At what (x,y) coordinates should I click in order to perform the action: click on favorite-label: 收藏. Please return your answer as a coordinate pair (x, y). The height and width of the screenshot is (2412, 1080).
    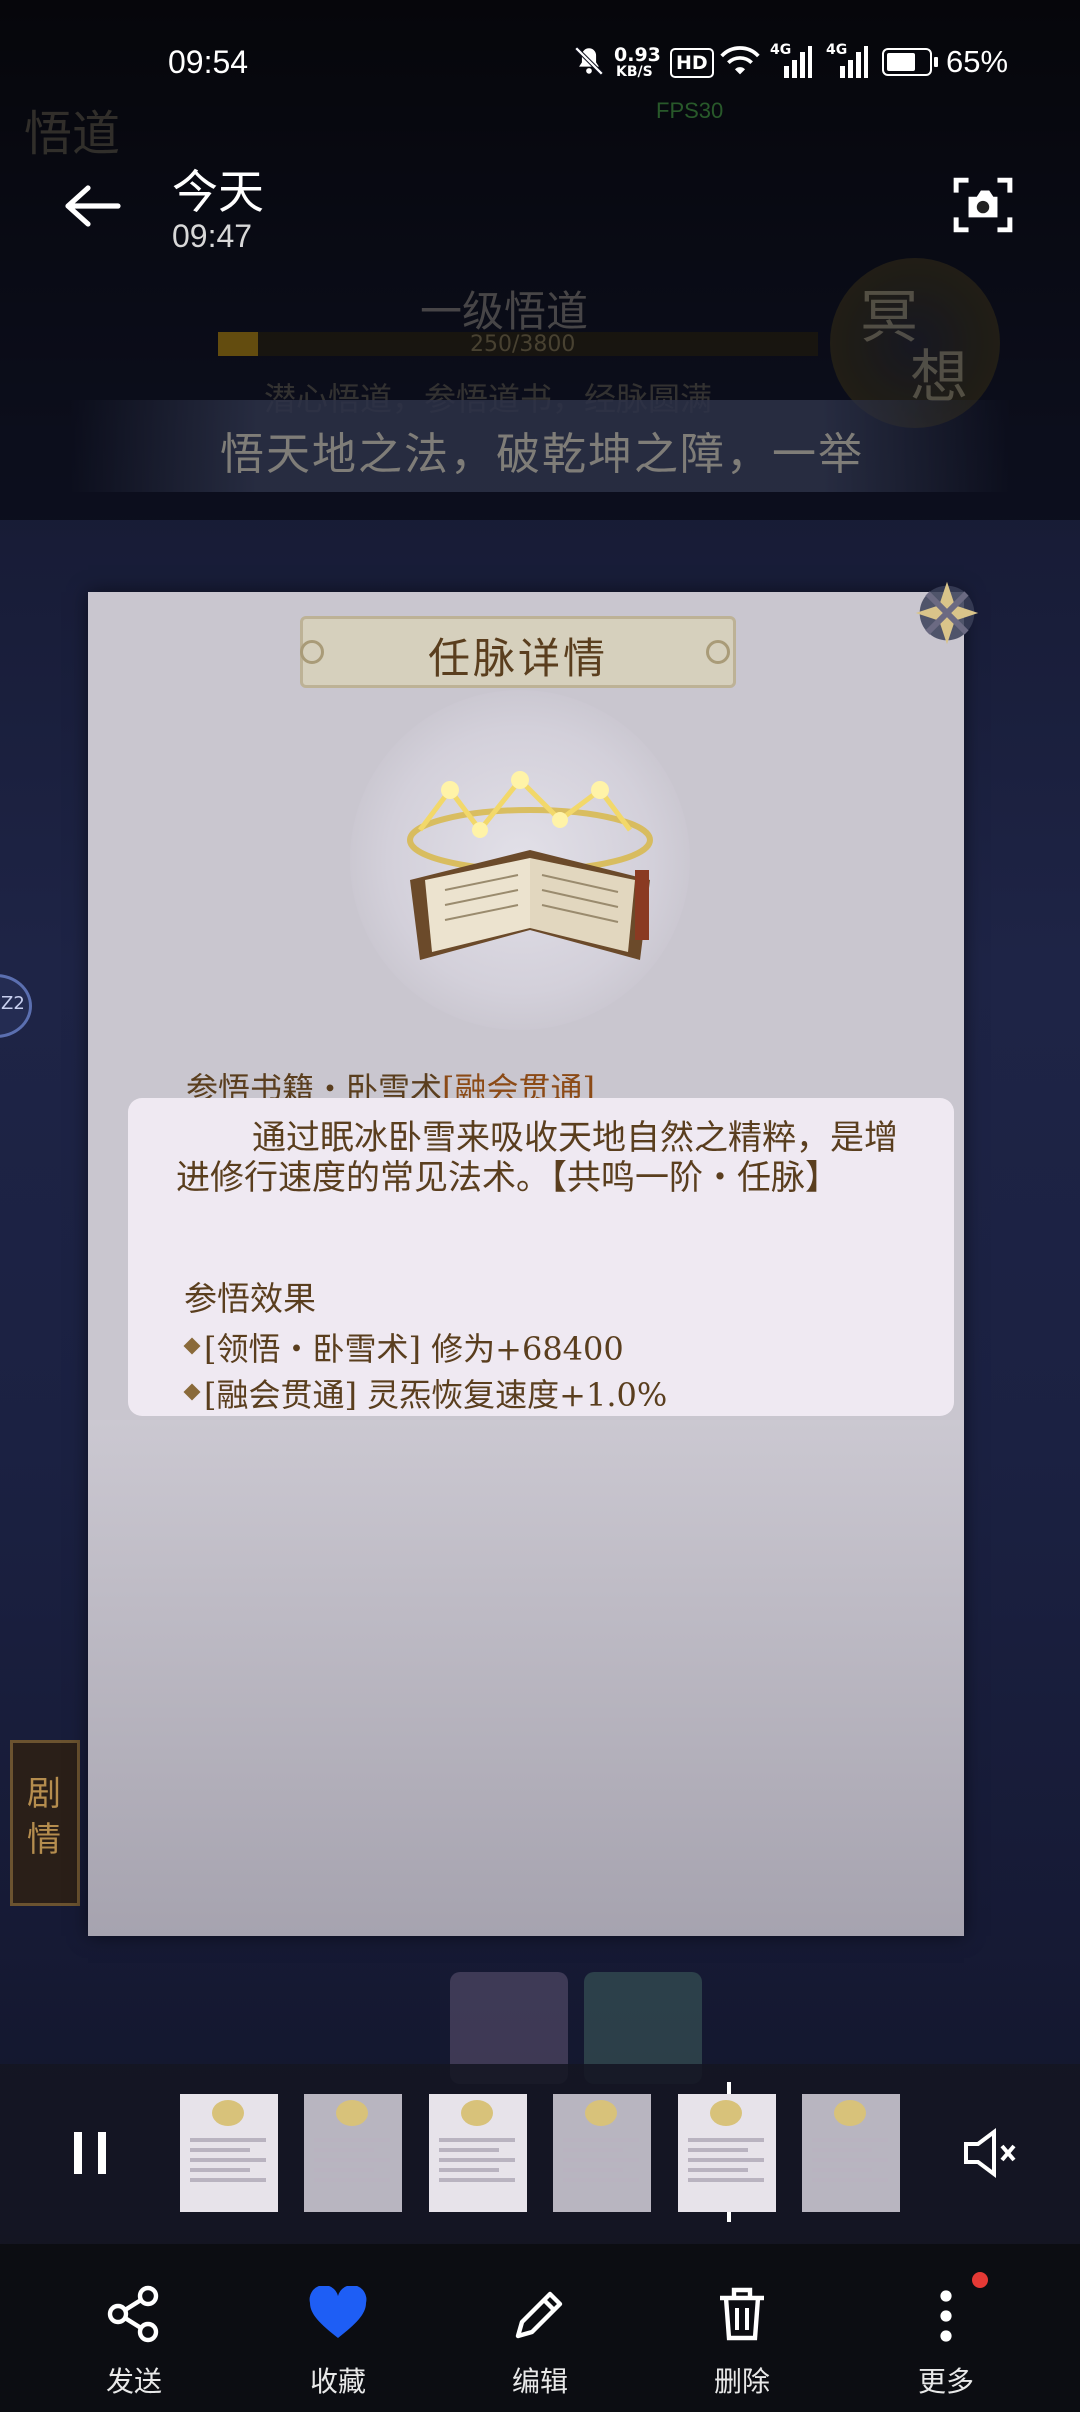
    Looking at the image, I should click on (337, 2381).